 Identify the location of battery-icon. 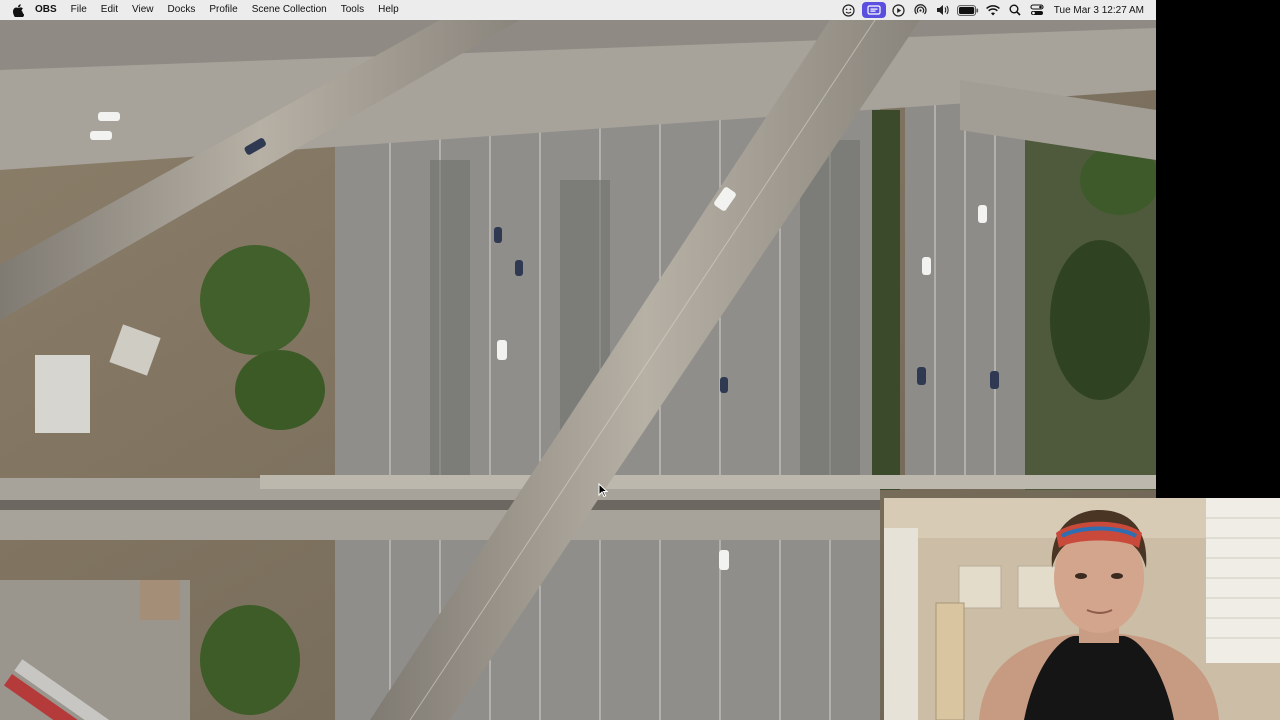
(968, 10).